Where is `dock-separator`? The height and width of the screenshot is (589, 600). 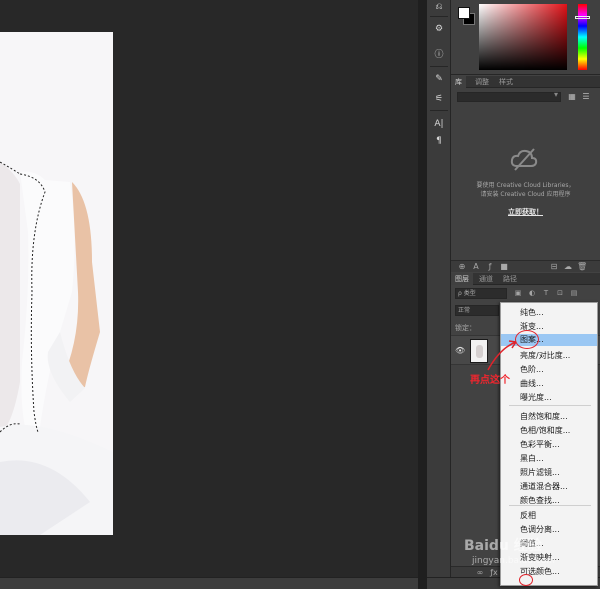 dock-separator is located at coordinates (422, 294).